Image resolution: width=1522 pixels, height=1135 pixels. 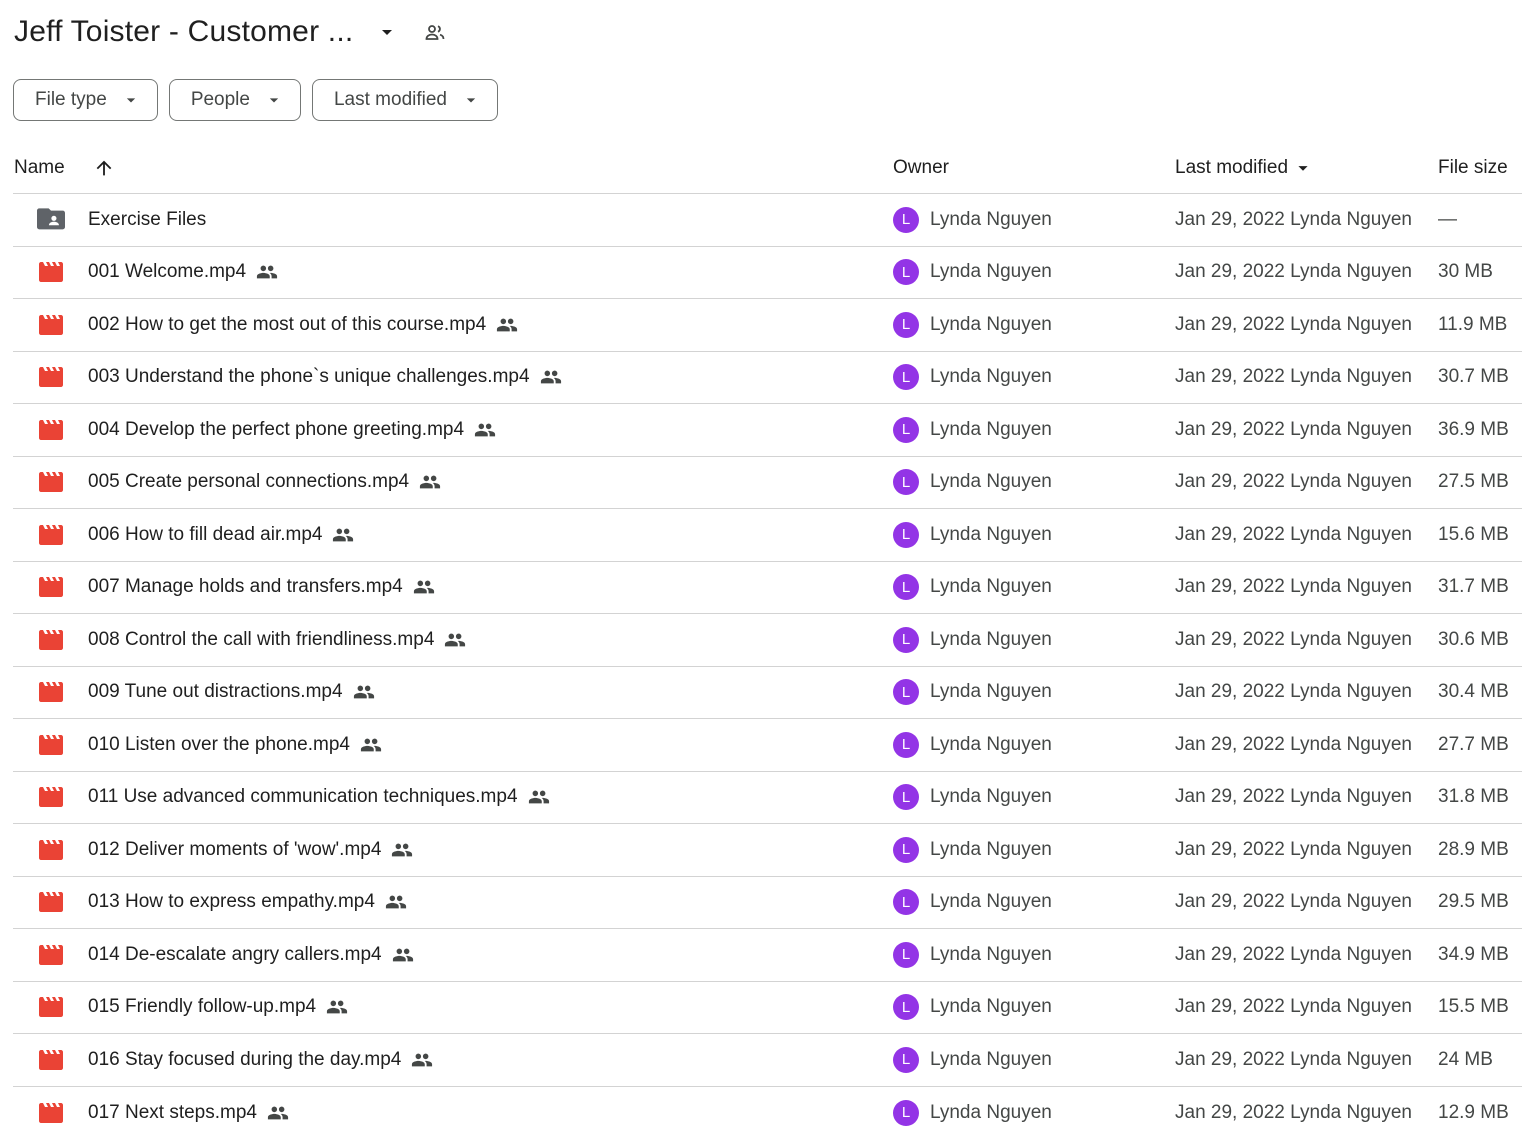 What do you see at coordinates (234, 850) in the screenshot?
I see `file-name: 012 Deliver moments of 'wow'.mp4` at bounding box center [234, 850].